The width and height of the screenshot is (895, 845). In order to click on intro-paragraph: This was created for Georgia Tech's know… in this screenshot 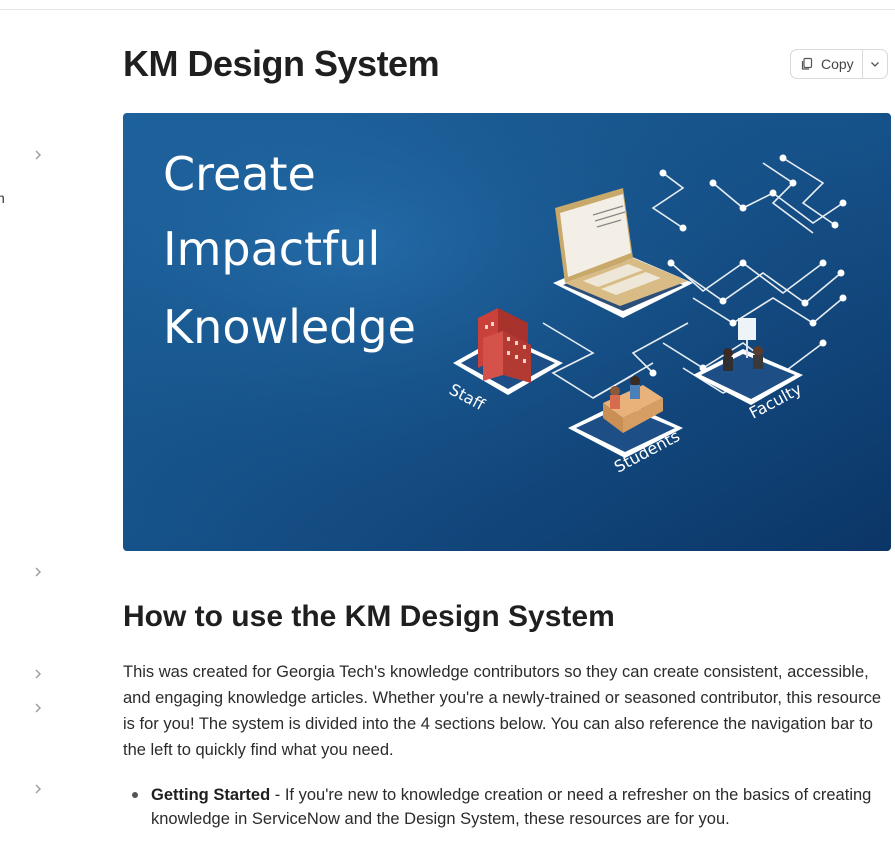, I will do `click(502, 711)`.